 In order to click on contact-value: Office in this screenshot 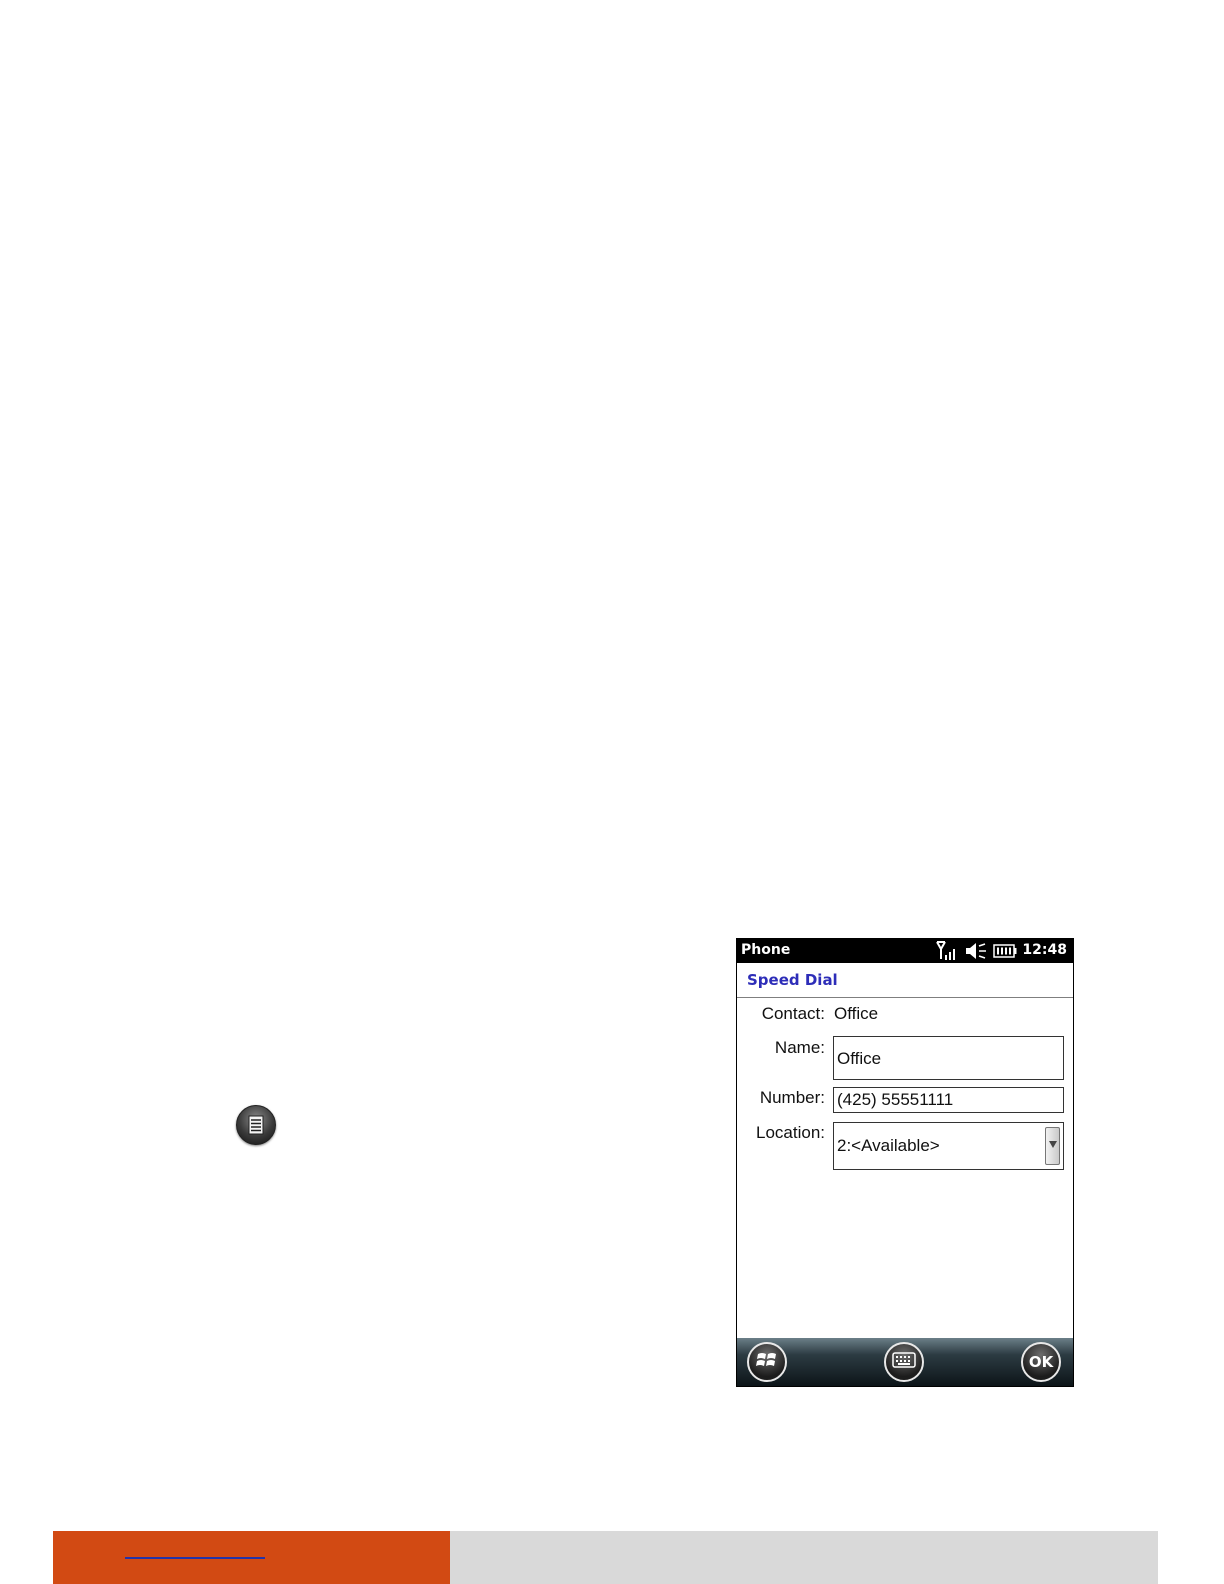, I will do `click(856, 1013)`.